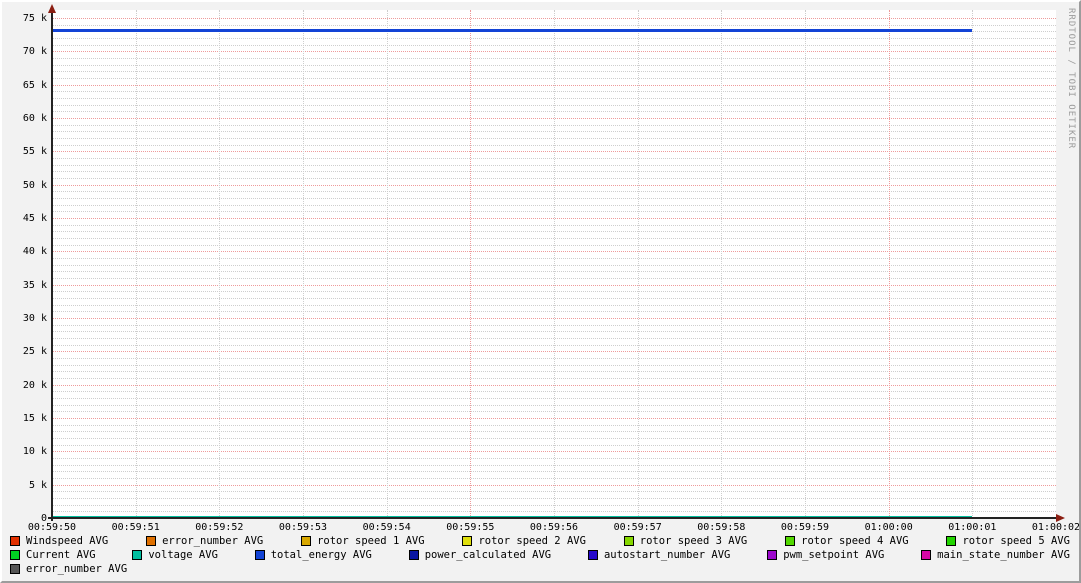 This screenshot has height=583, width=1081. What do you see at coordinates (1003, 555) in the screenshot?
I see `legend-label: main_state_number AVG` at bounding box center [1003, 555].